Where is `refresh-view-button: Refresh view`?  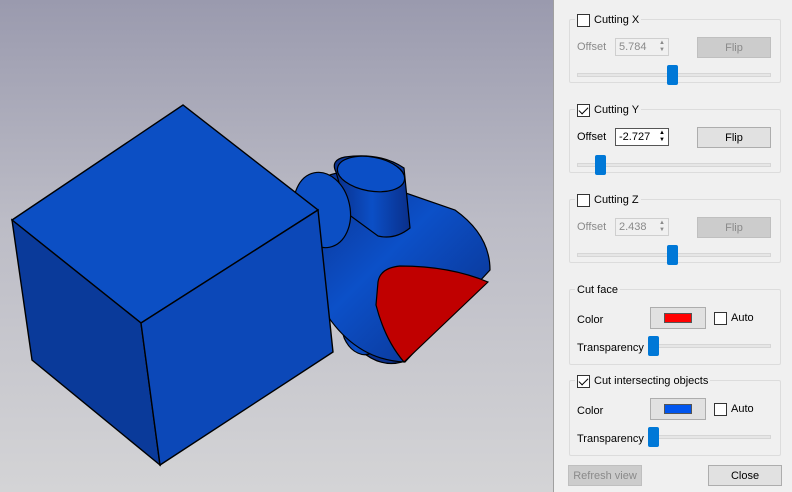 refresh-view-button: Refresh view is located at coordinates (605, 475).